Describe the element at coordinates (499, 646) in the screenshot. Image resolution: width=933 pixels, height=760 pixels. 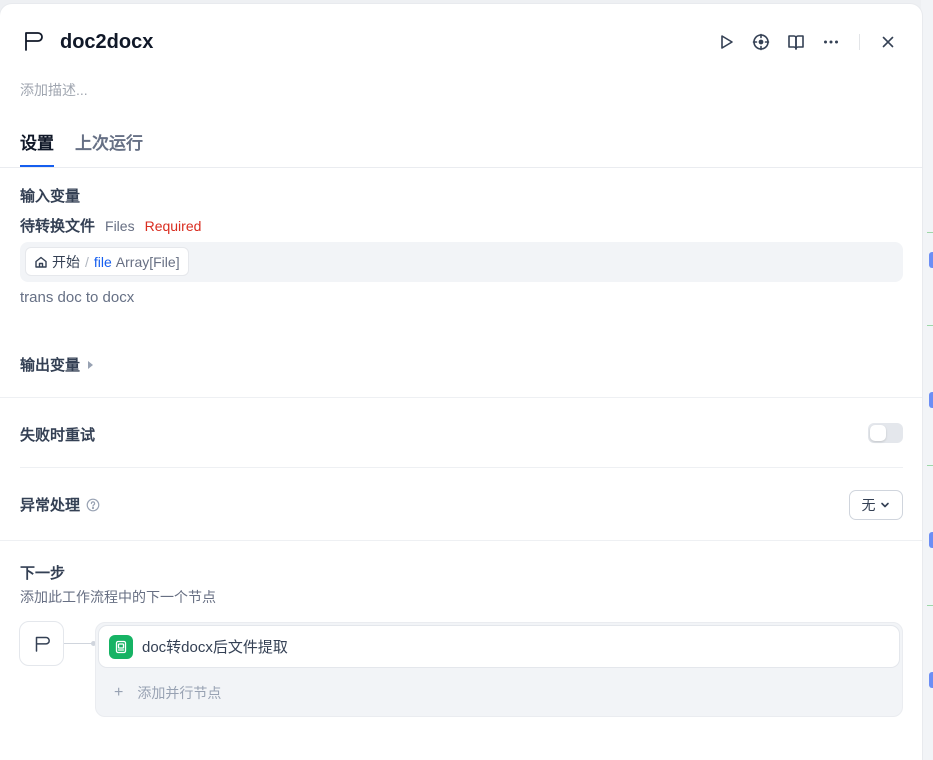
I see `next-node-item: doc转docx后文件提取` at that location.